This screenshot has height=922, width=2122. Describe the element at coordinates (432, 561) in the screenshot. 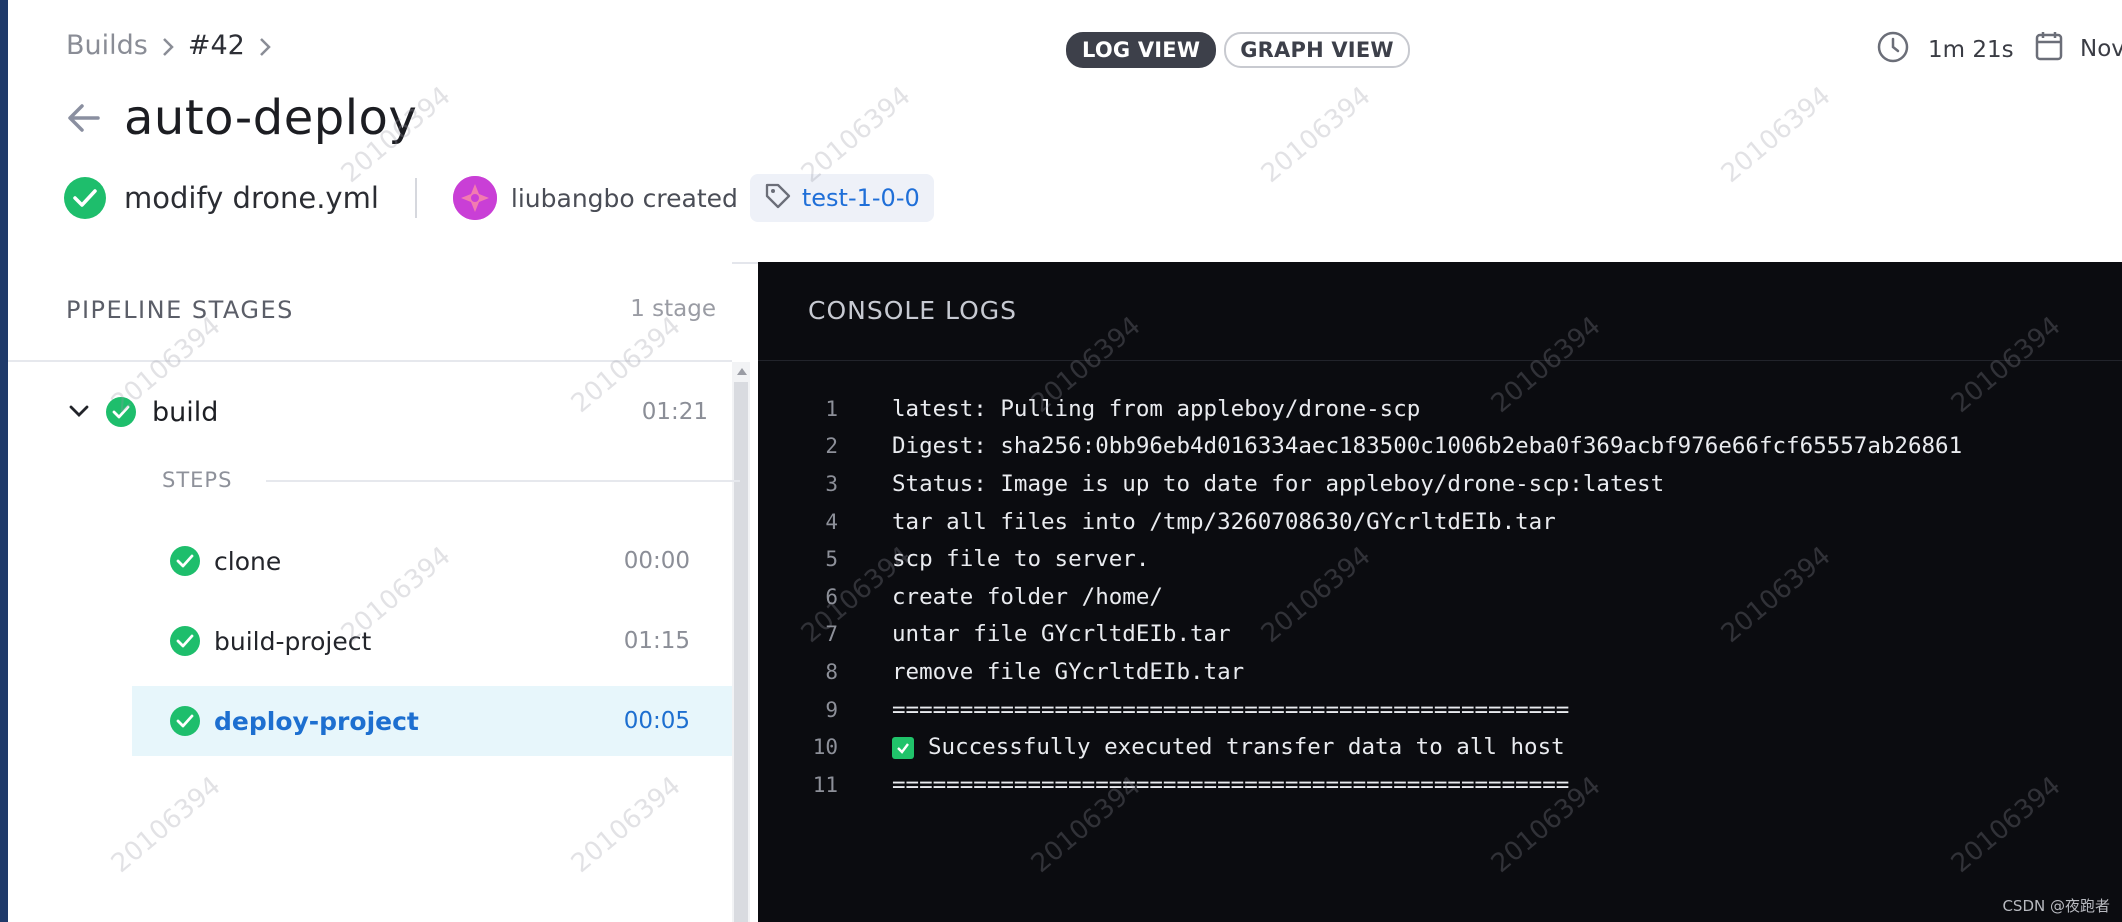

I see `step-clone: clone 00:00` at that location.